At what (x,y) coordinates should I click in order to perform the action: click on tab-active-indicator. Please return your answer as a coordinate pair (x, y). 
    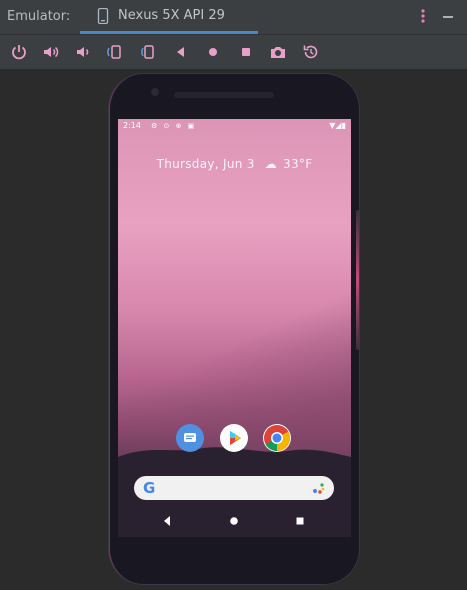
    Looking at the image, I should click on (169, 32).